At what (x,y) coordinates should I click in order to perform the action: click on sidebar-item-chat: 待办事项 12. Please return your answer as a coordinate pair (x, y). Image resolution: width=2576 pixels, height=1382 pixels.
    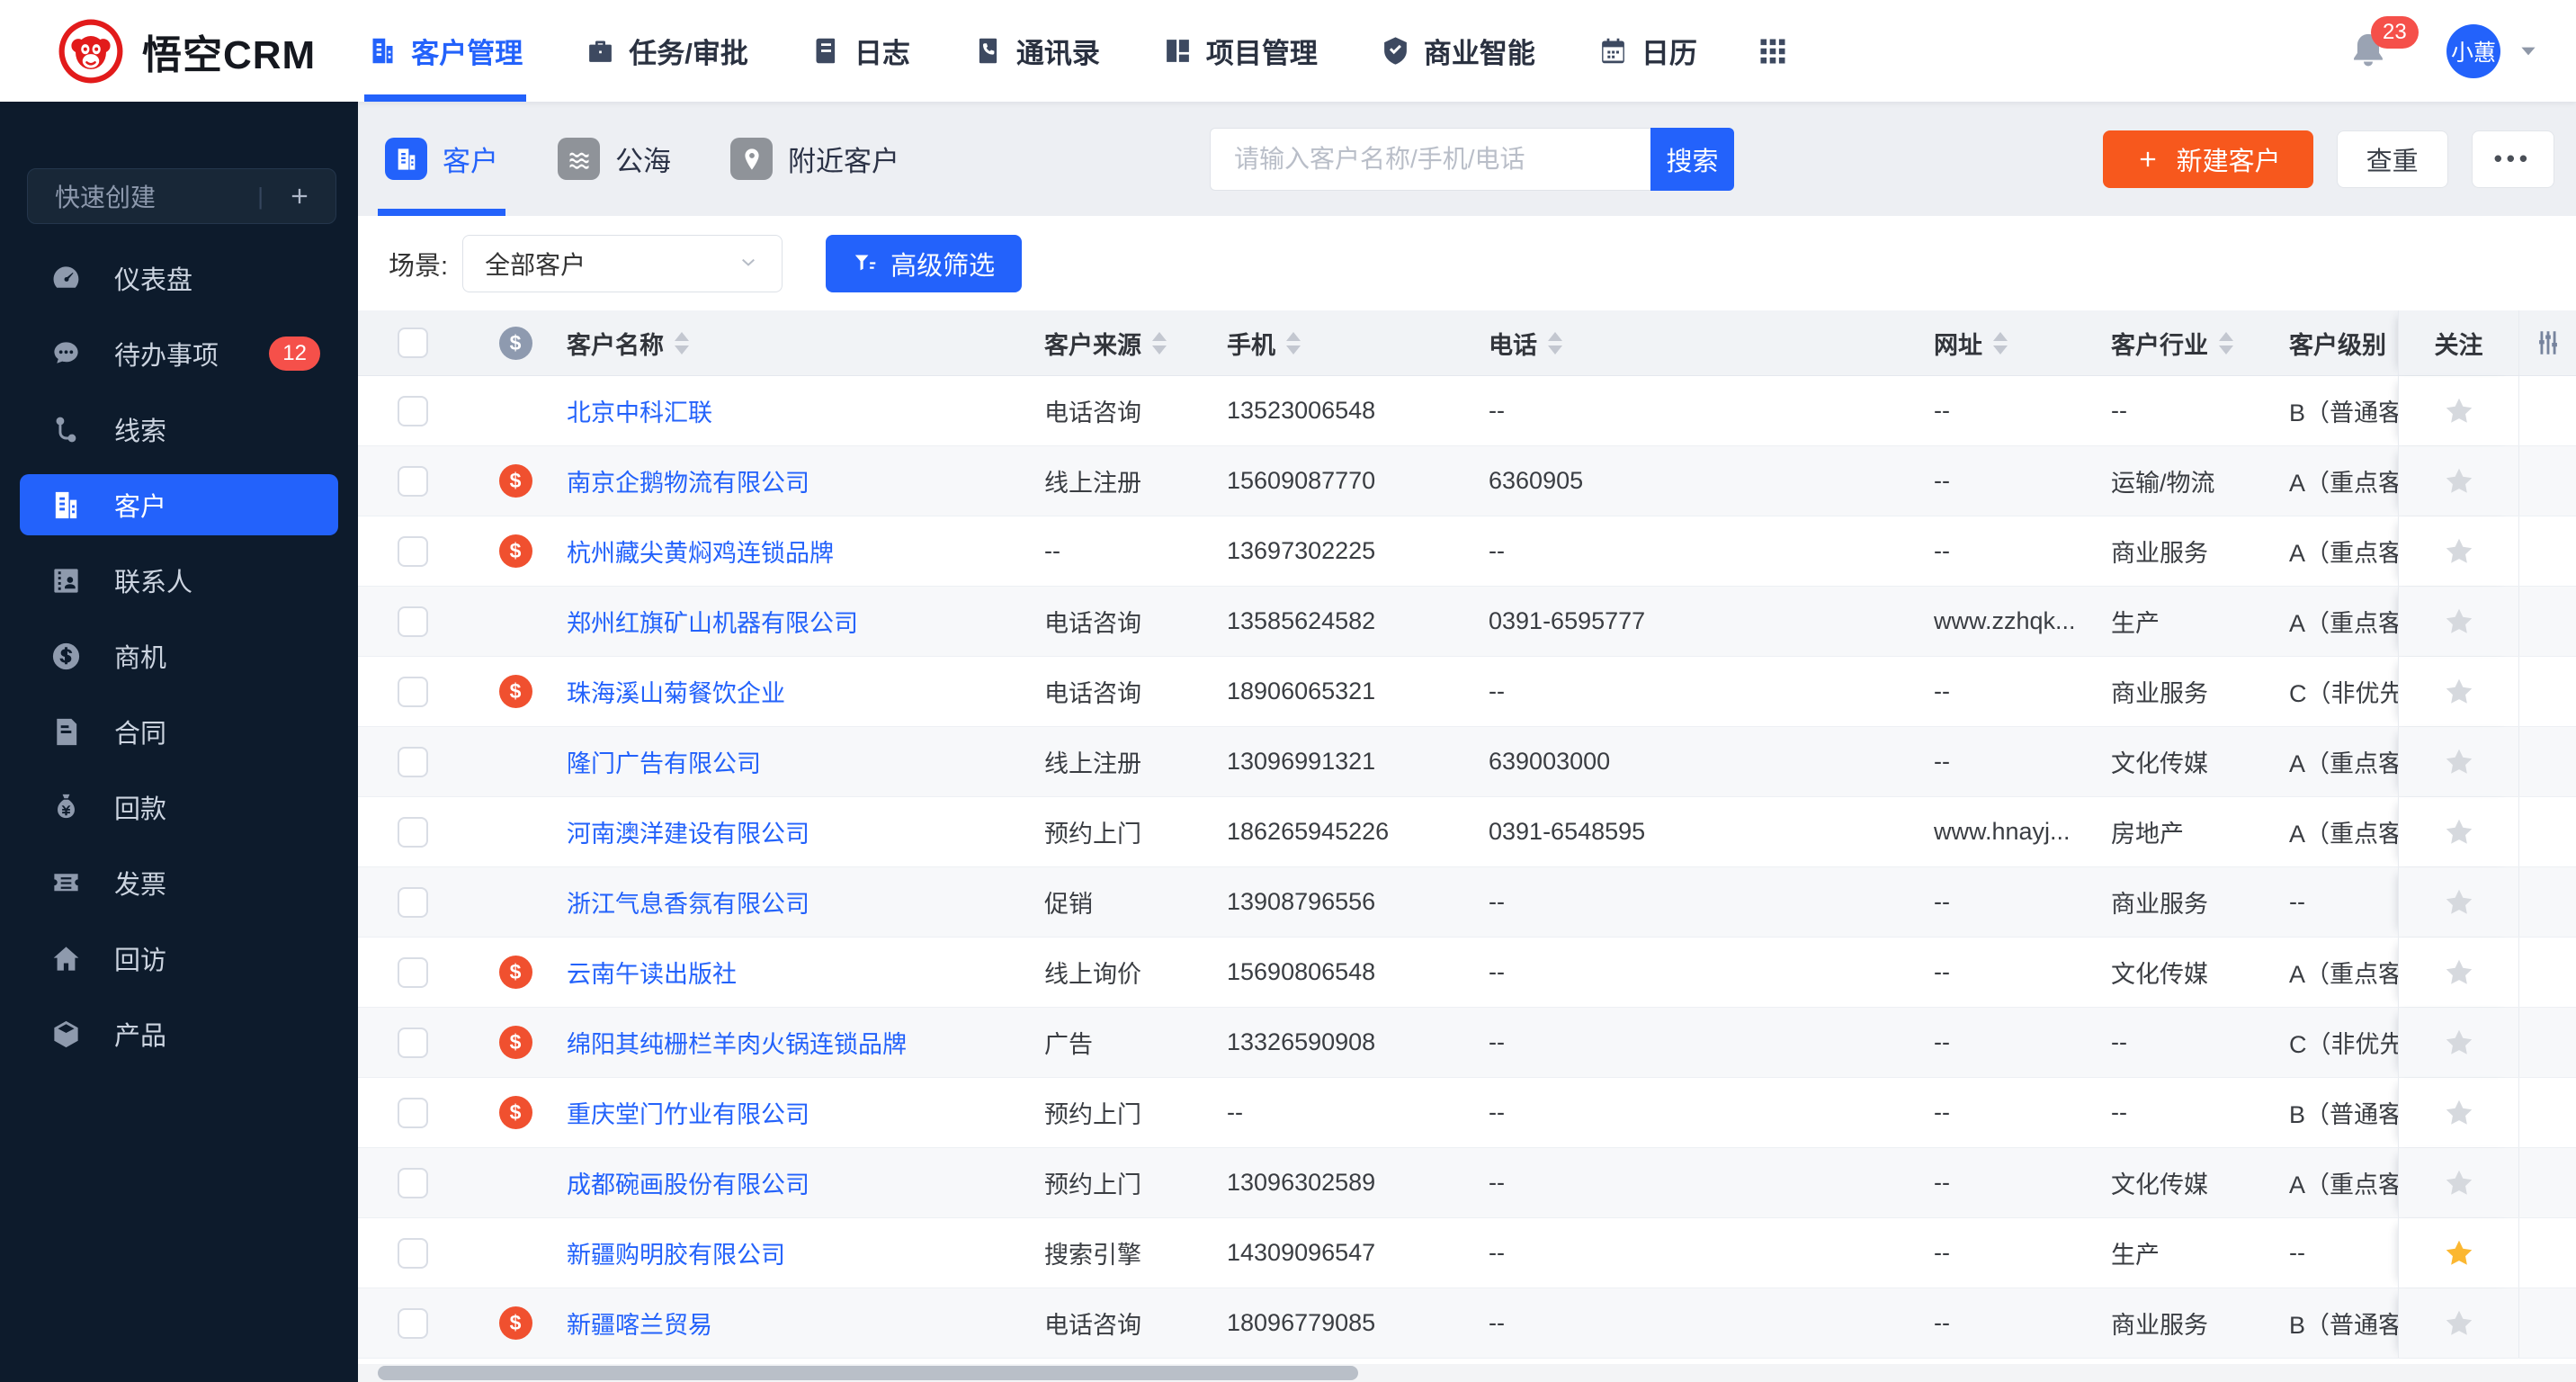
    Looking at the image, I should click on (179, 354).